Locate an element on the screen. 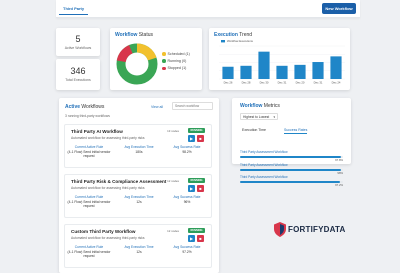 The image size is (400, 273). execution-trend-title: Execution Trend is located at coordinates (233, 35).